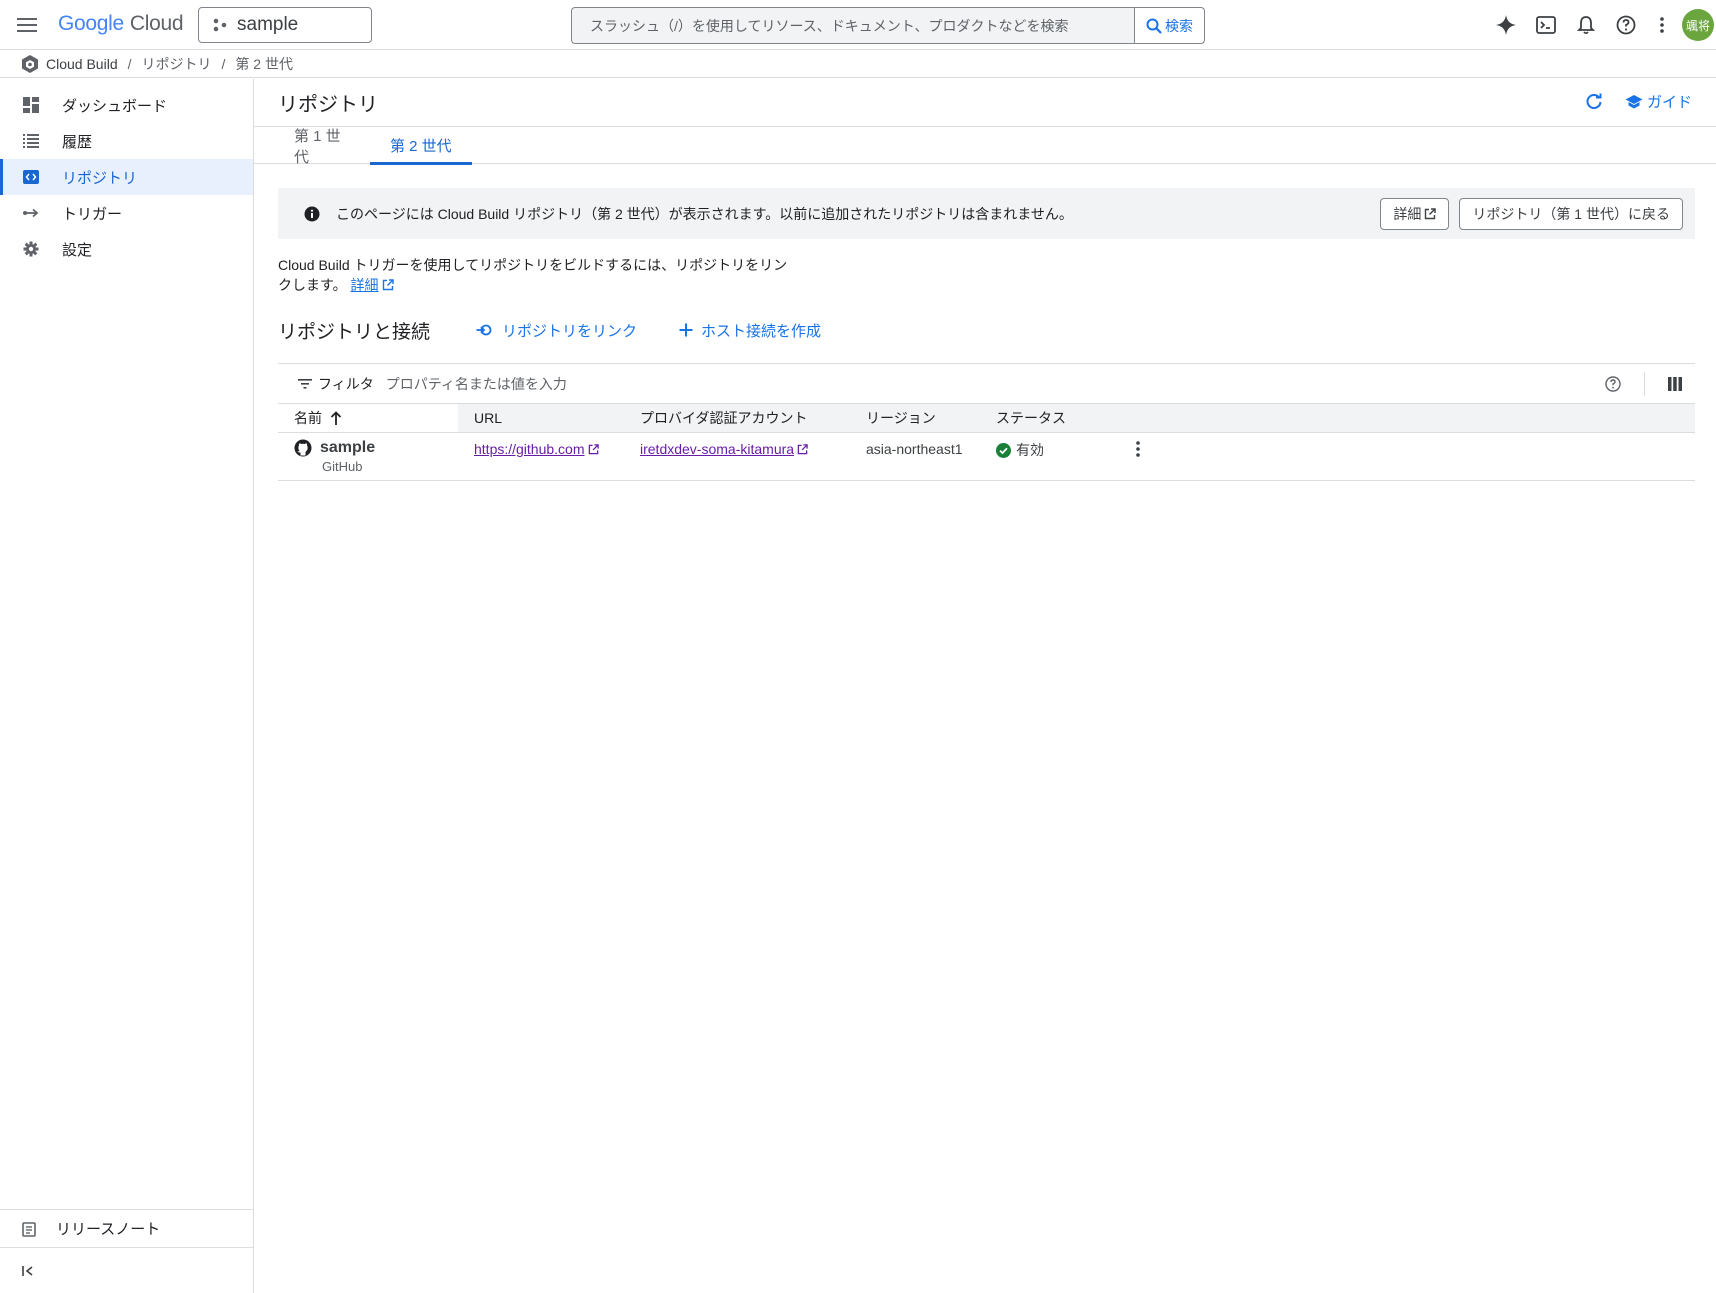  What do you see at coordinates (126, 1270) in the screenshot?
I see `collapse-sidebar-button` at bounding box center [126, 1270].